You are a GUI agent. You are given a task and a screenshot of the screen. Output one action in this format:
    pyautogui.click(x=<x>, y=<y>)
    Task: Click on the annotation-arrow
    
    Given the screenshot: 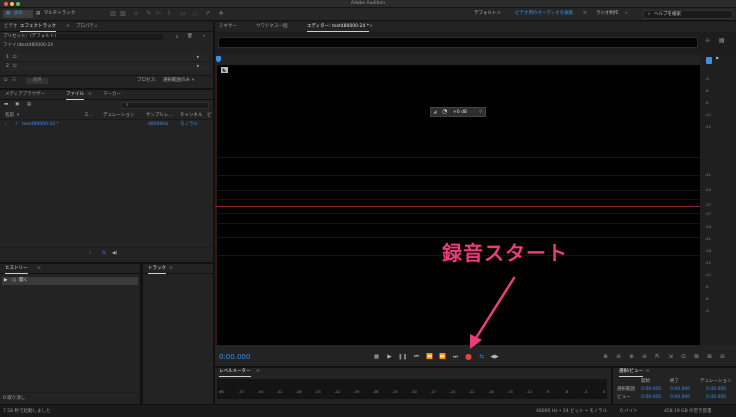 What is the action you would take?
    pyautogui.click(x=493, y=312)
    